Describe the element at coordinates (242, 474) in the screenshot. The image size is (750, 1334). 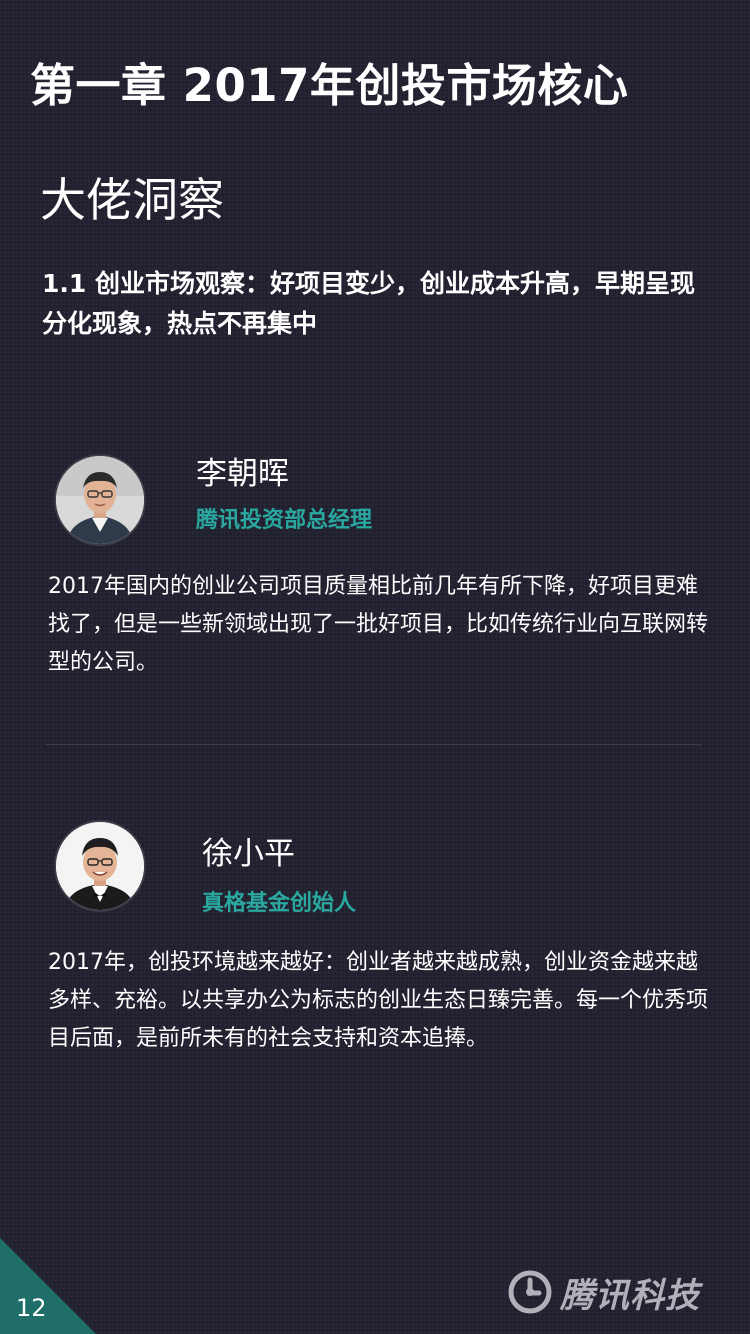
I see `expert-name: 李朝晖` at that location.